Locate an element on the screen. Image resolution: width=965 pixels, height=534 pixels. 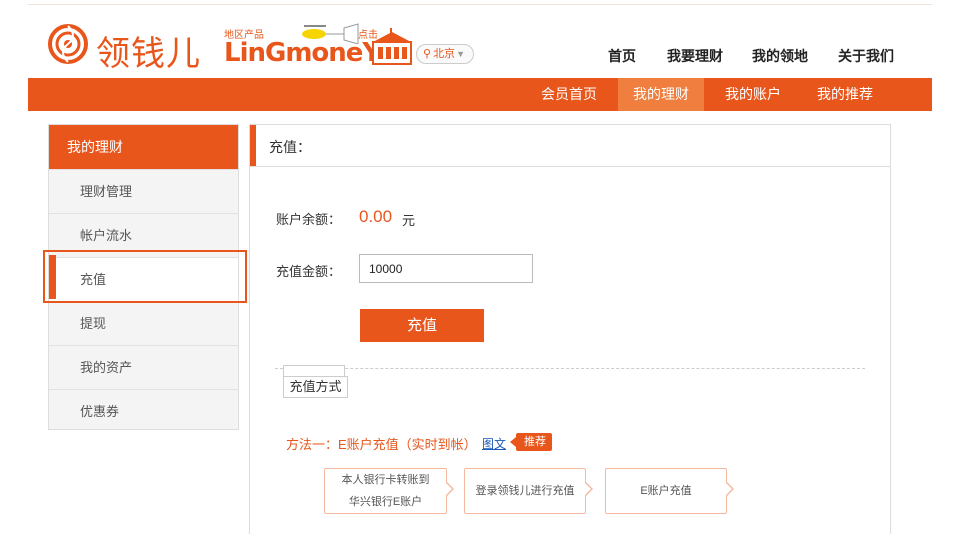
sidebar-title: 我的理财 is located at coordinates (143, 147).